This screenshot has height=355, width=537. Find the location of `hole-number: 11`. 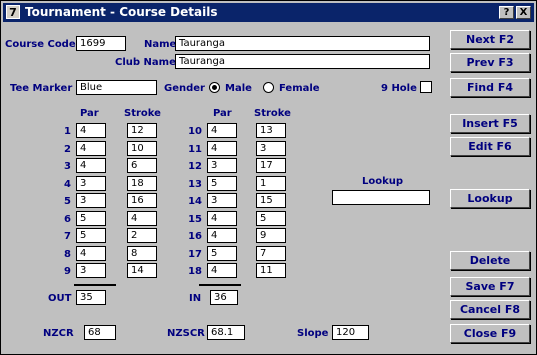

hole-number: 11 is located at coordinates (195, 149).